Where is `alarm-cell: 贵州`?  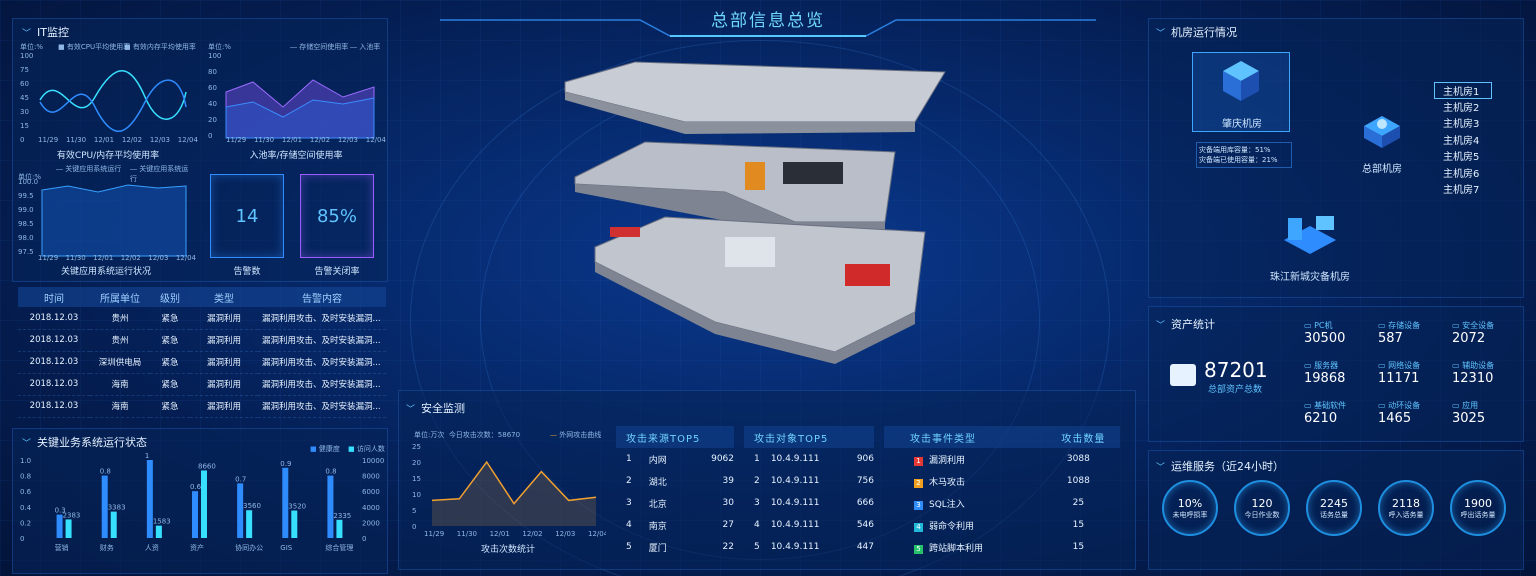
alarm-cell: 贵州 is located at coordinates (120, 340).